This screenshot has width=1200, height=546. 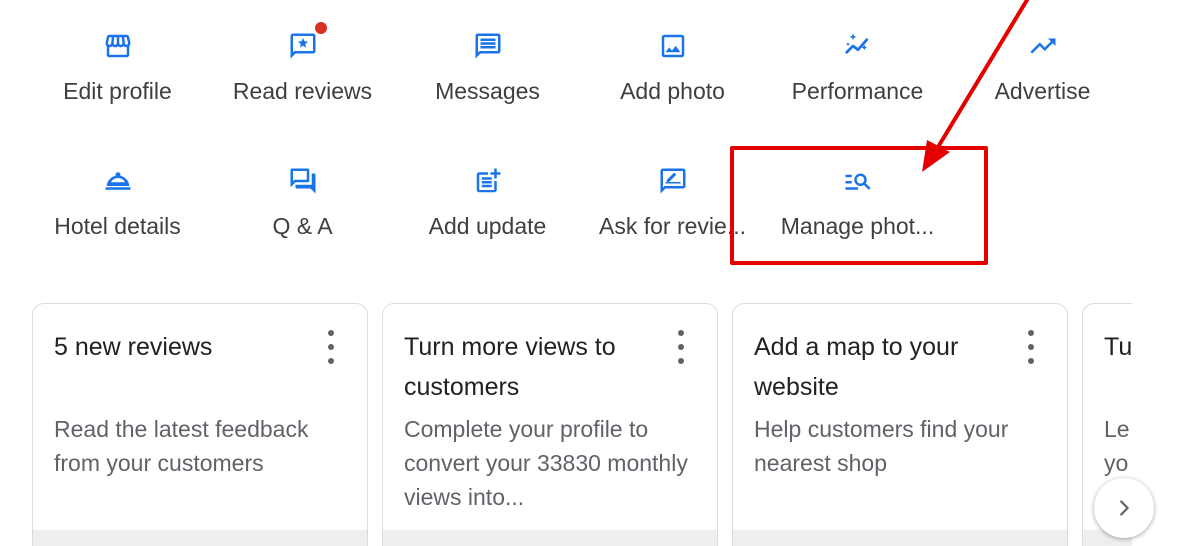 I want to click on message-icon, so click(x=488, y=46).